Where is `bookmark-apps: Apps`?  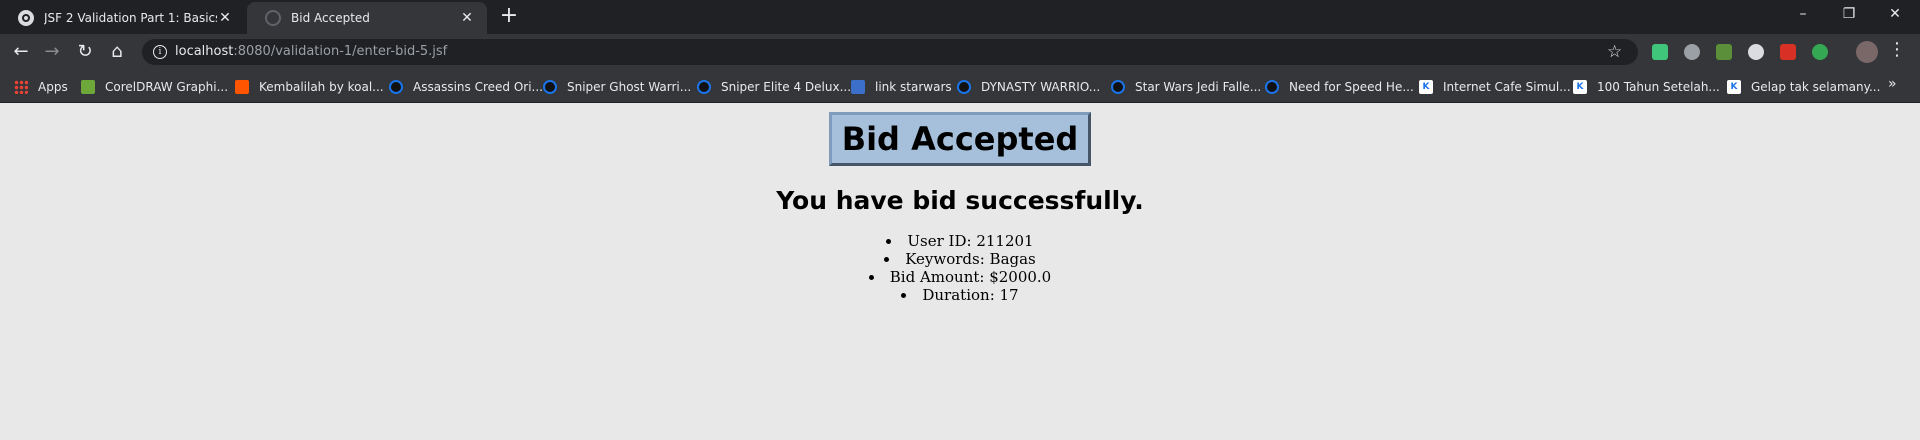
bookmark-apps: Apps is located at coordinates (41, 87).